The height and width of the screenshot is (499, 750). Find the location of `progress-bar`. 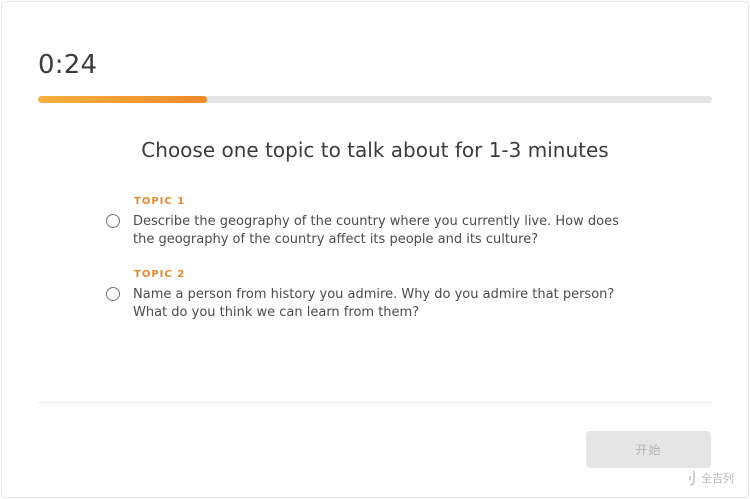

progress-bar is located at coordinates (375, 99).